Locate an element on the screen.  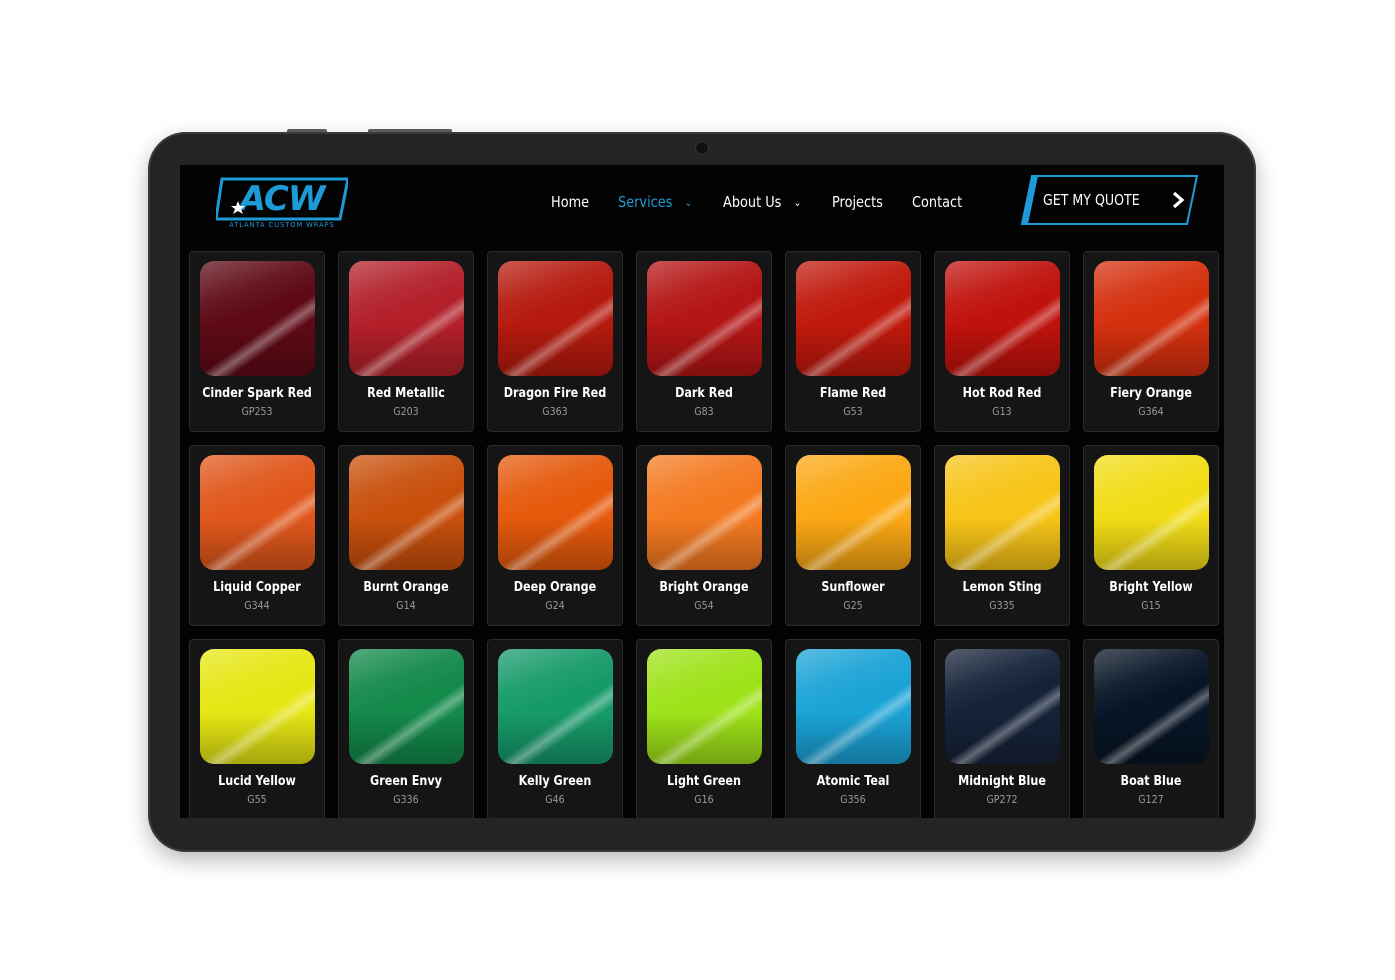
nav-about-us: About Us ⌄ is located at coordinates (762, 202).